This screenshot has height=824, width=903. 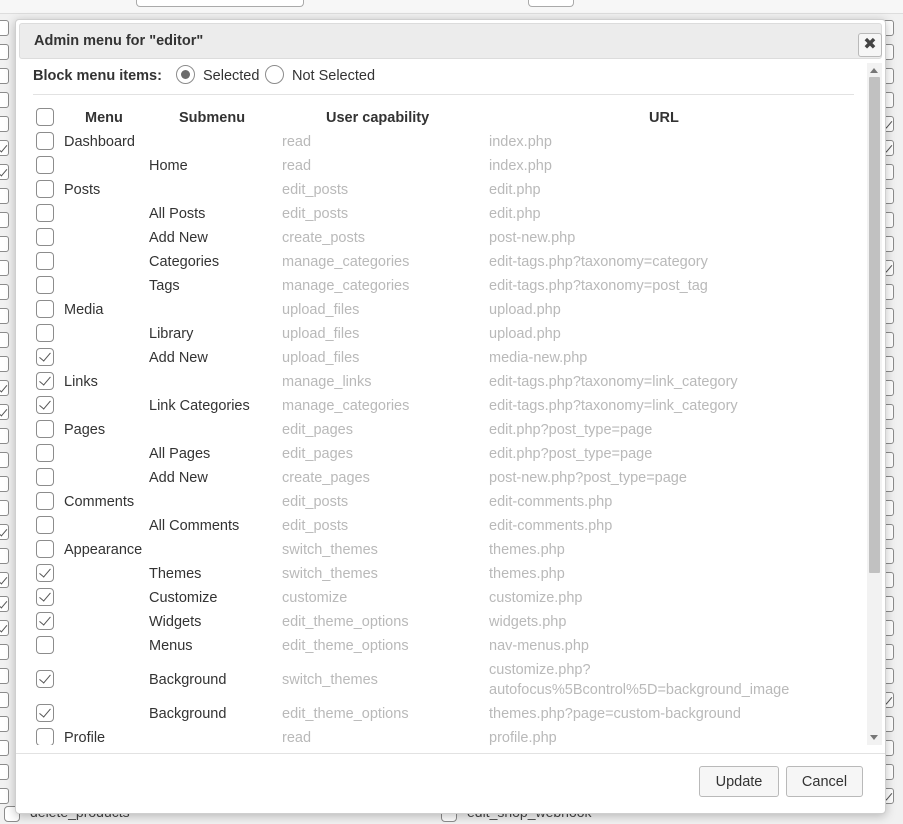 What do you see at coordinates (443, 141) in the screenshot?
I see `table-row: Dashboard read index.php` at bounding box center [443, 141].